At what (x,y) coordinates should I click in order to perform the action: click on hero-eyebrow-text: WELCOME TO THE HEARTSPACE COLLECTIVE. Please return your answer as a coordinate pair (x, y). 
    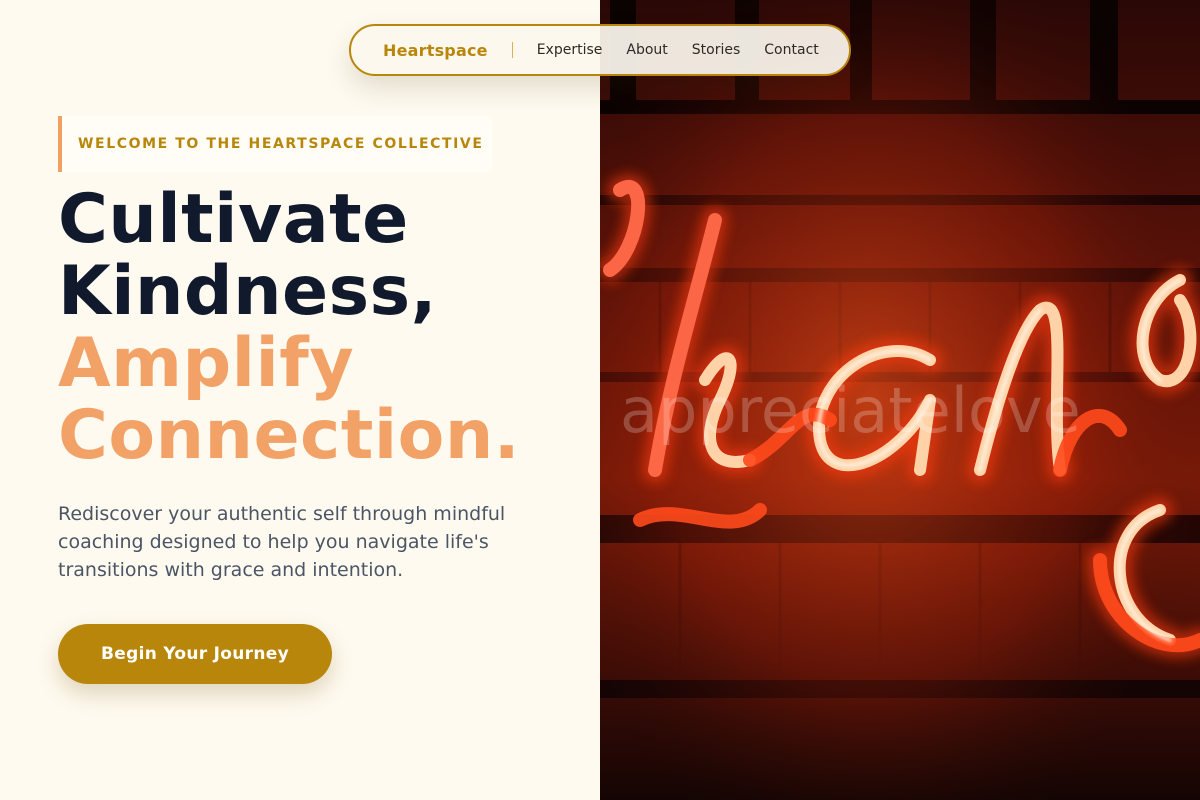
    Looking at the image, I should click on (281, 144).